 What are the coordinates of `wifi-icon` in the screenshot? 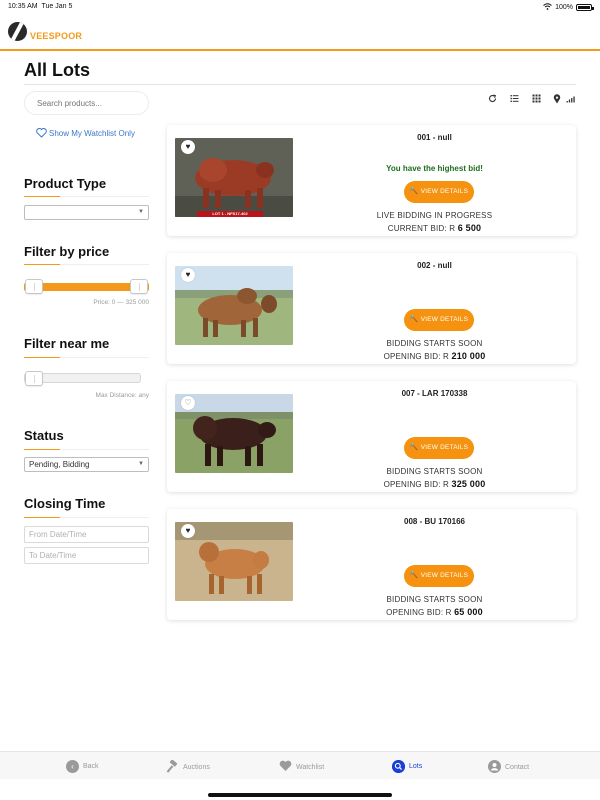 It's located at (547, 7).